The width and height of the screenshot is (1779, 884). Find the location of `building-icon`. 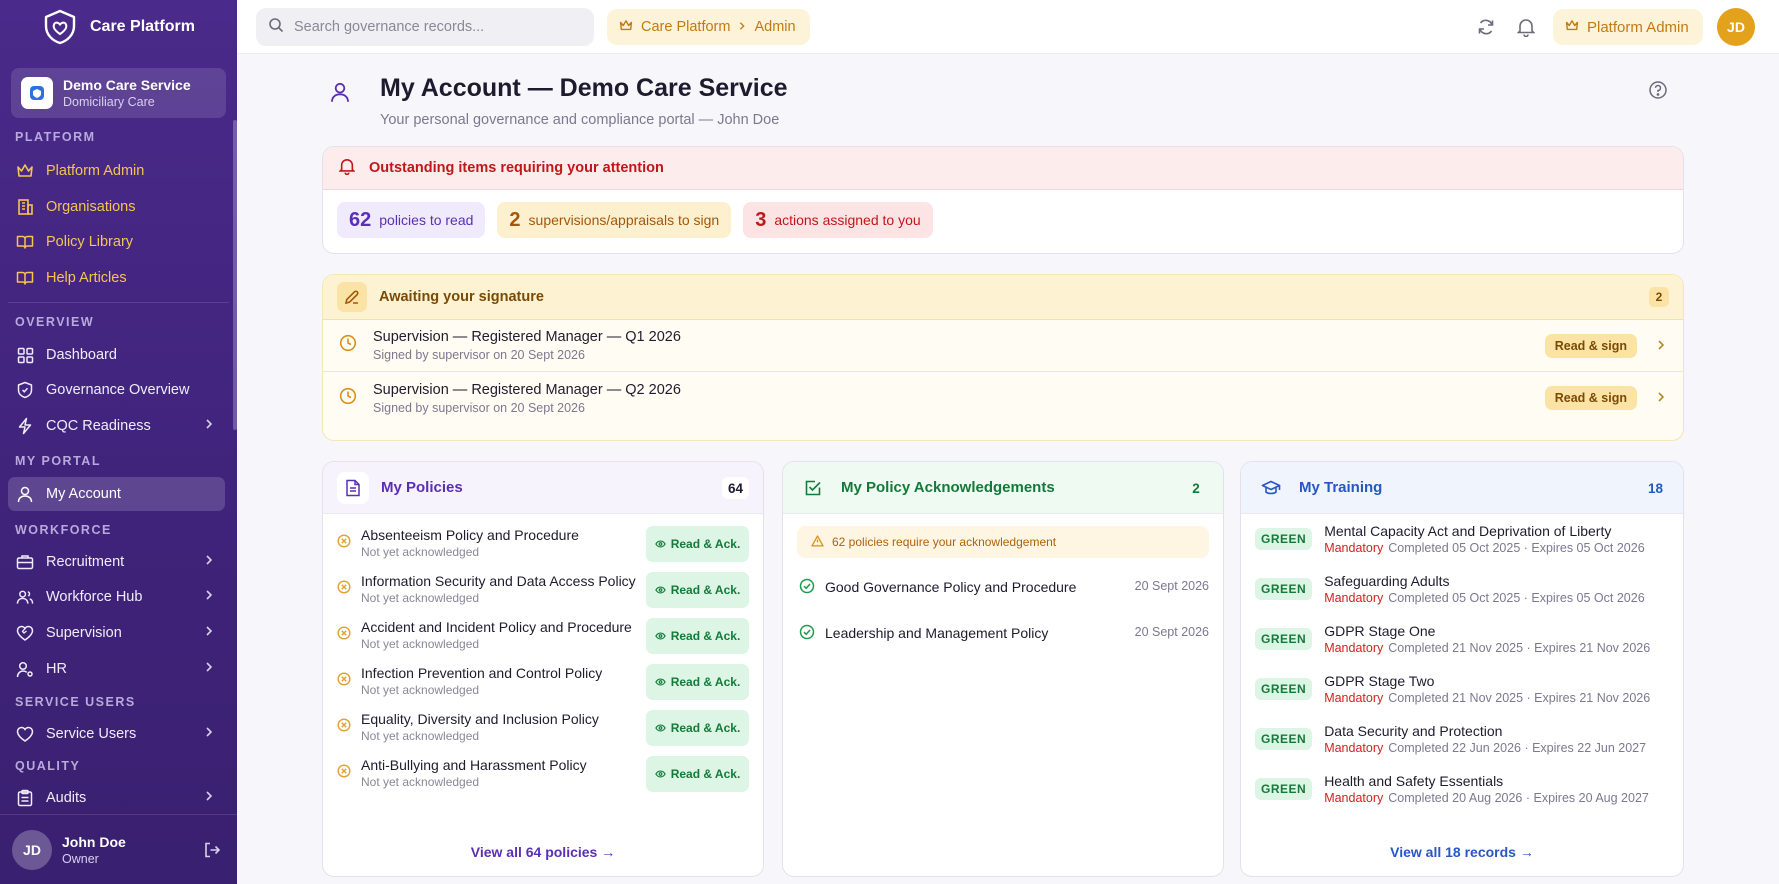

building-icon is located at coordinates (25, 207).